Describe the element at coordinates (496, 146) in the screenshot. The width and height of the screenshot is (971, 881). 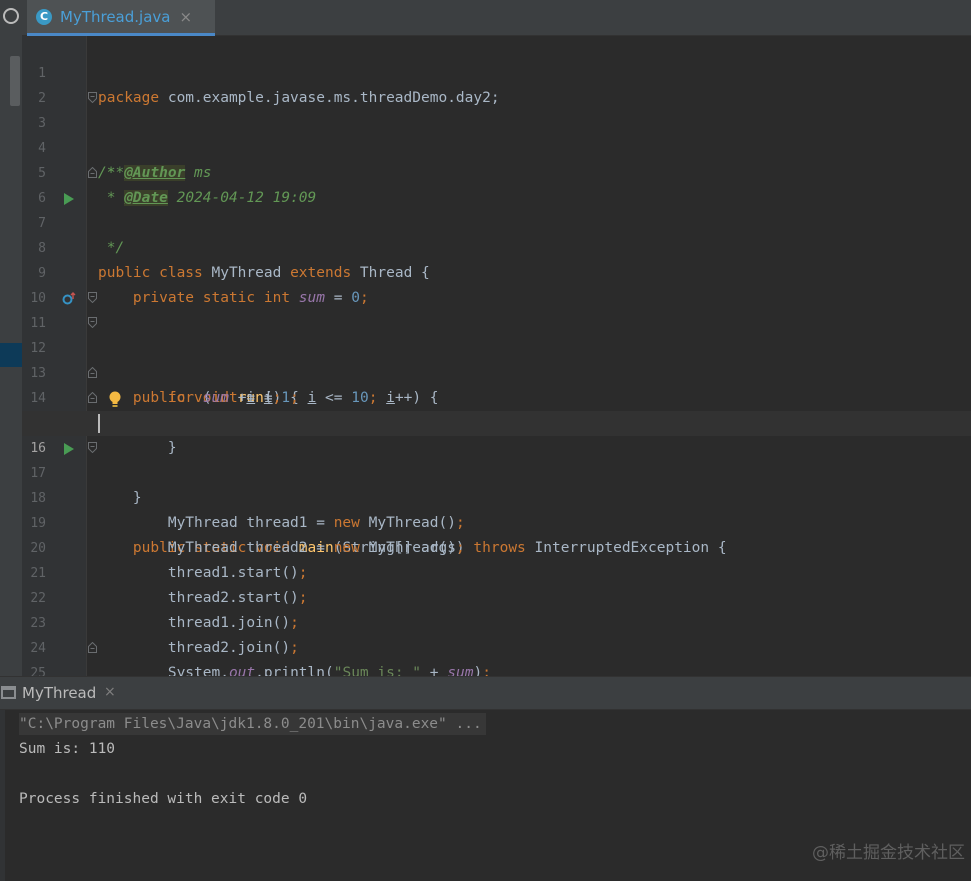
I see `code-line: 4 * @Author ms` at that location.